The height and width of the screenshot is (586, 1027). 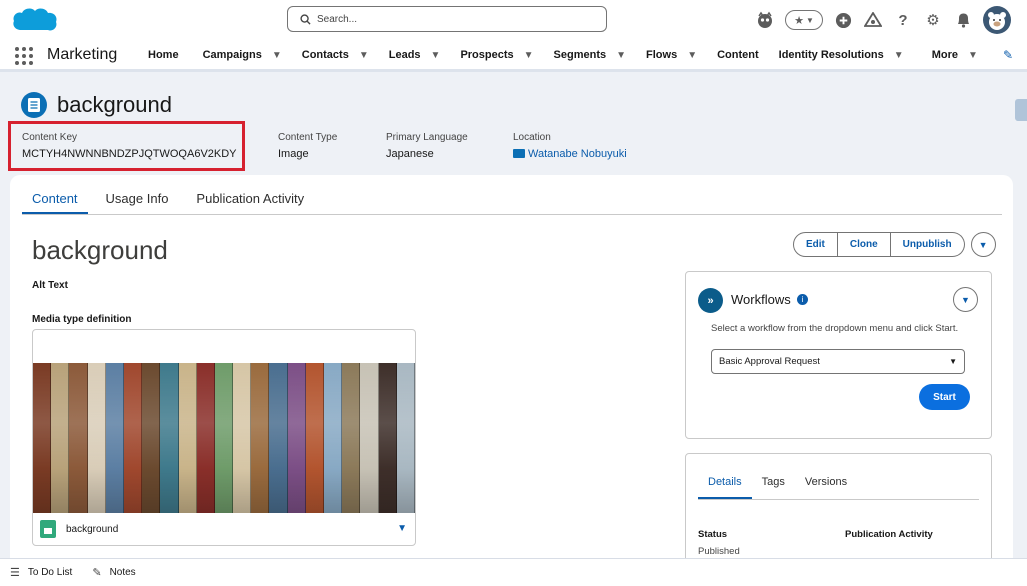 I want to click on nav-item-label: Leads, so click(x=404, y=55).